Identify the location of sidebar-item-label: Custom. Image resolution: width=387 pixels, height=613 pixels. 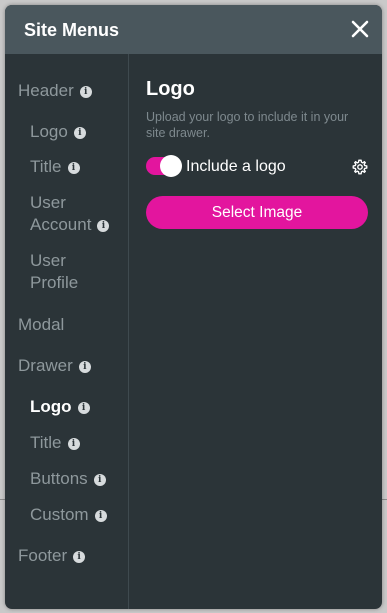
(59, 514).